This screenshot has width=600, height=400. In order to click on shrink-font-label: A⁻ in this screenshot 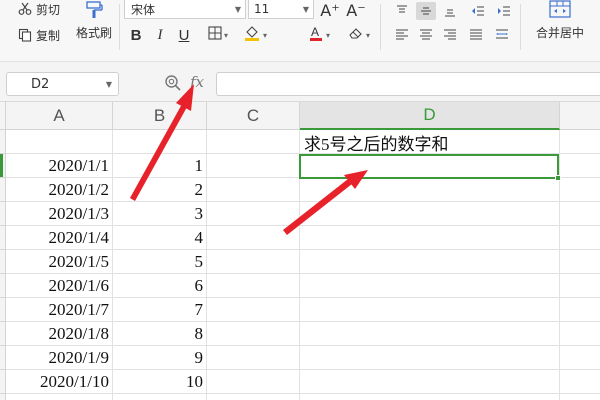, I will do `click(356, 10)`.